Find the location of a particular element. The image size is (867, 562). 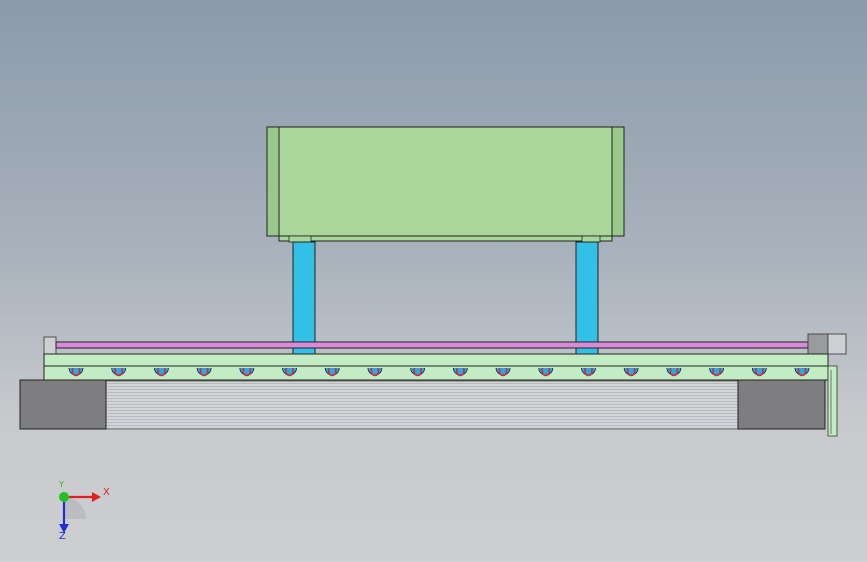

x-axis-arrow is located at coordinates (96, 497).